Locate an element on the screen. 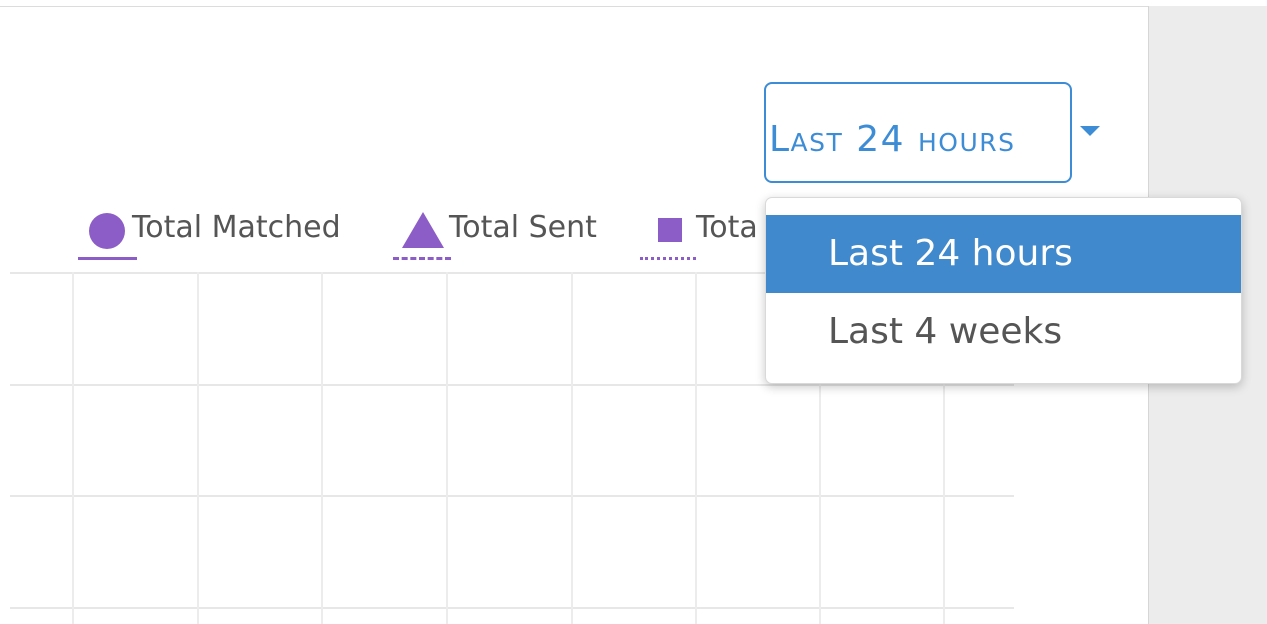 This screenshot has height=624, width=1267. option-last-24-hours: Last 24 hours is located at coordinates (1003, 254).